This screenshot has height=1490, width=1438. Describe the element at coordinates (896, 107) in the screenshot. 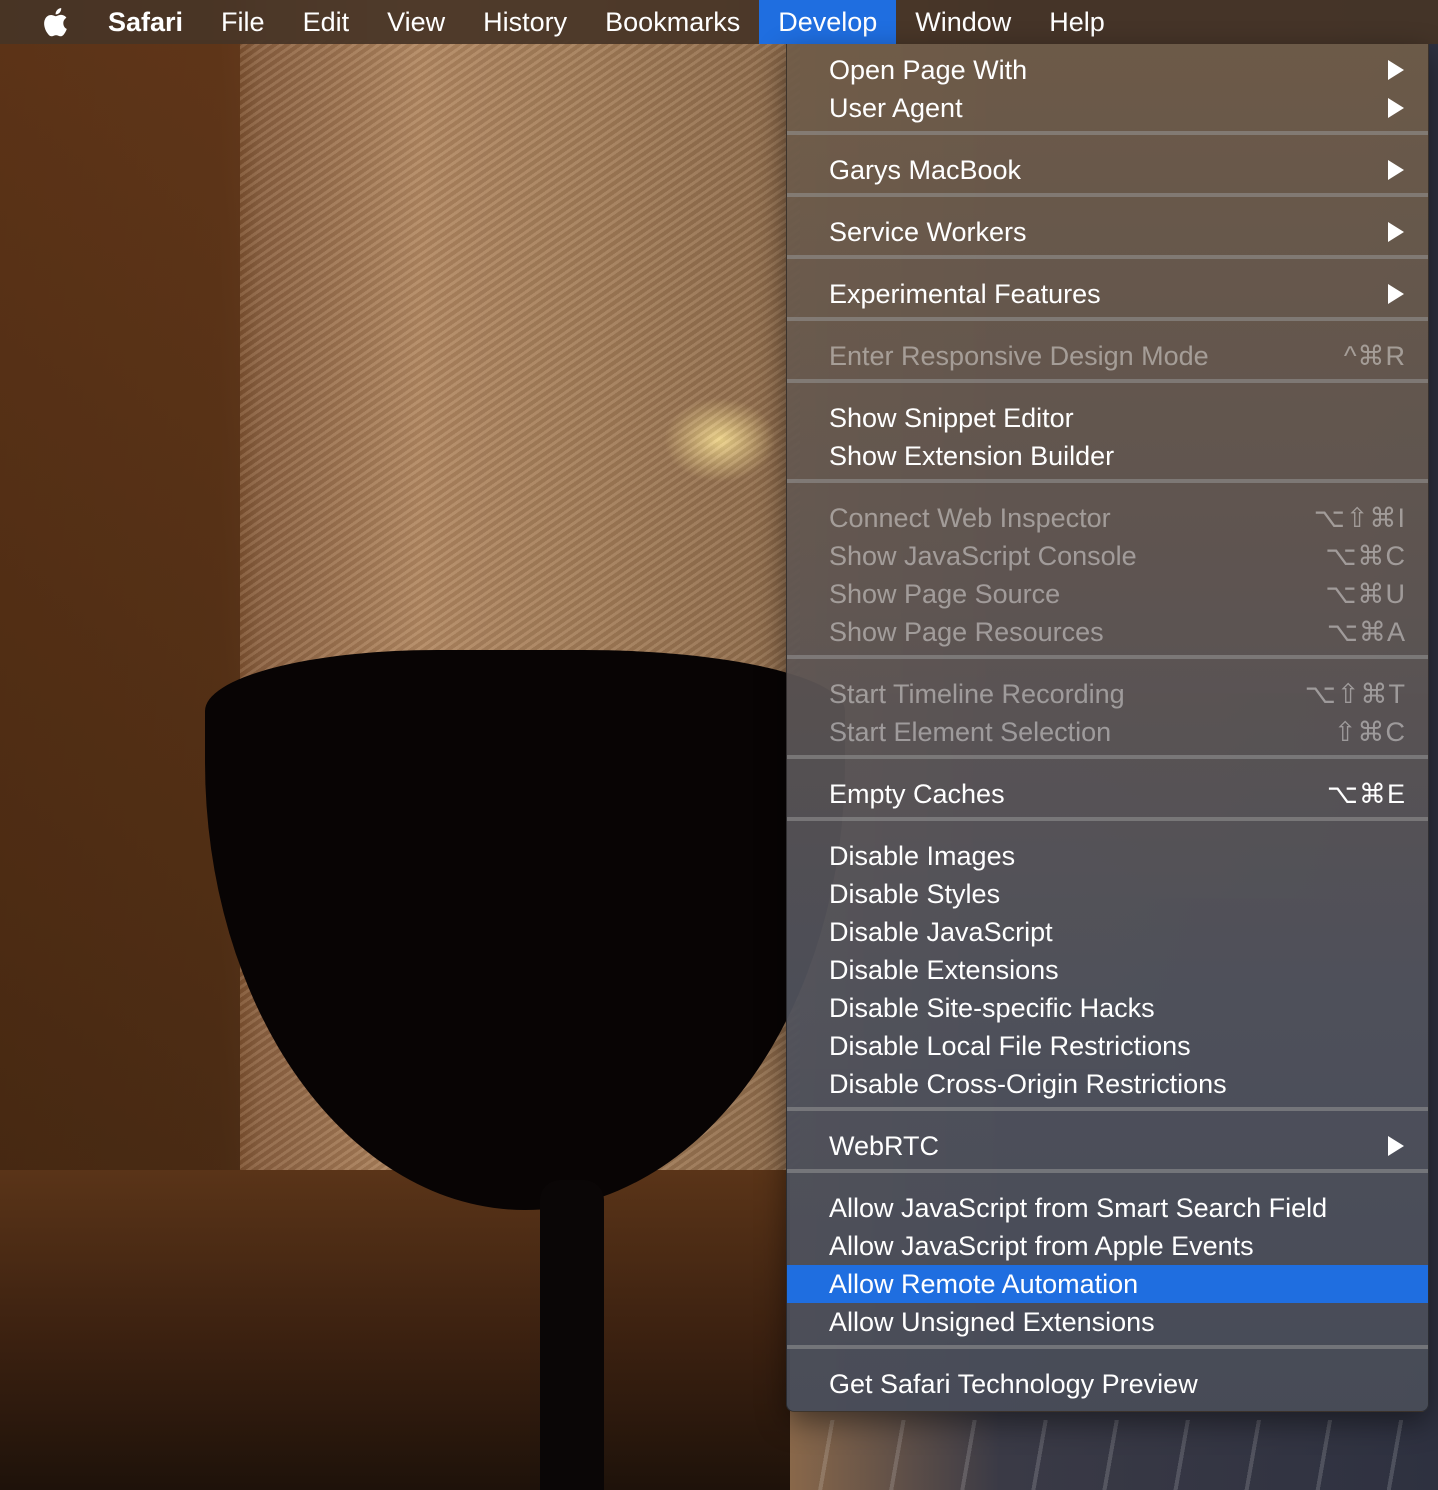

I see `menu-item-label: User Agent` at that location.